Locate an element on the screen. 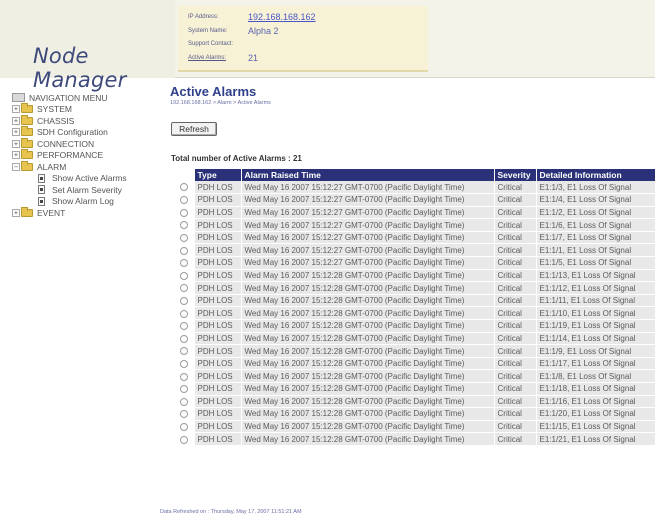 The height and width of the screenshot is (516, 655). page-icon is located at coordinates (41, 178).